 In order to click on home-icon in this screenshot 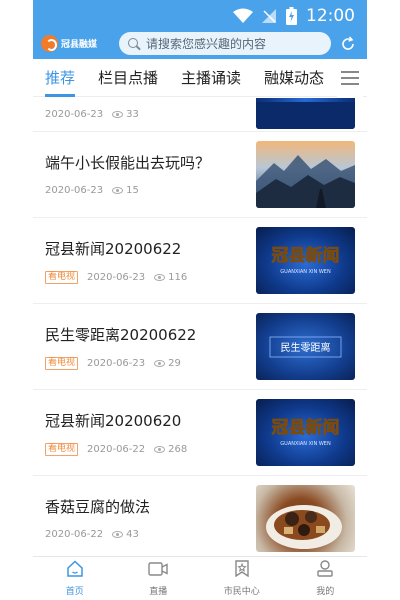, I will do `click(75, 570)`.